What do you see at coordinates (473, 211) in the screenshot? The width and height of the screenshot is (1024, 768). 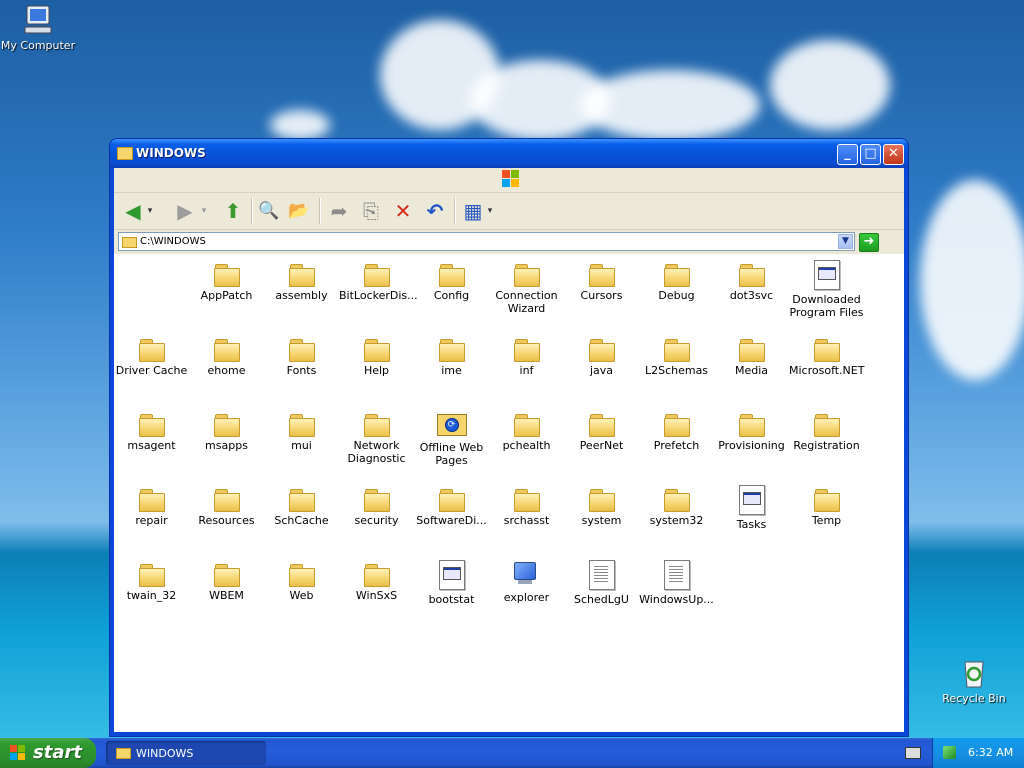 I see `views-button: ▦` at bounding box center [473, 211].